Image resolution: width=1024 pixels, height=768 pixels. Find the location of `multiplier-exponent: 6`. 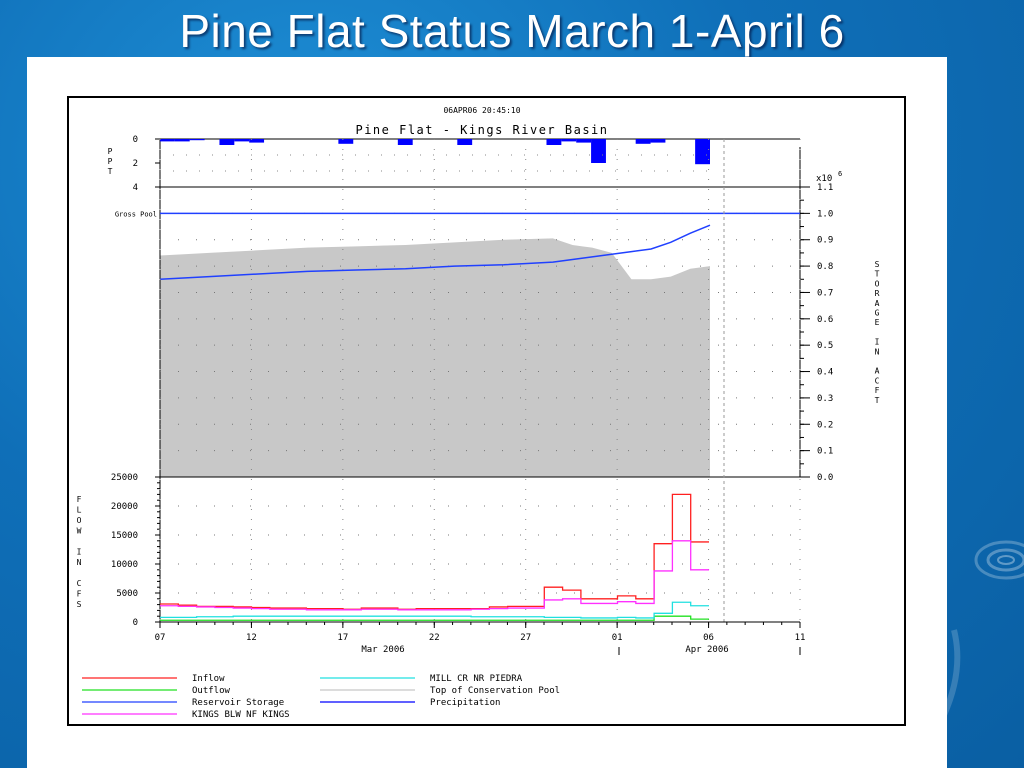

multiplier-exponent: 6 is located at coordinates (840, 174).